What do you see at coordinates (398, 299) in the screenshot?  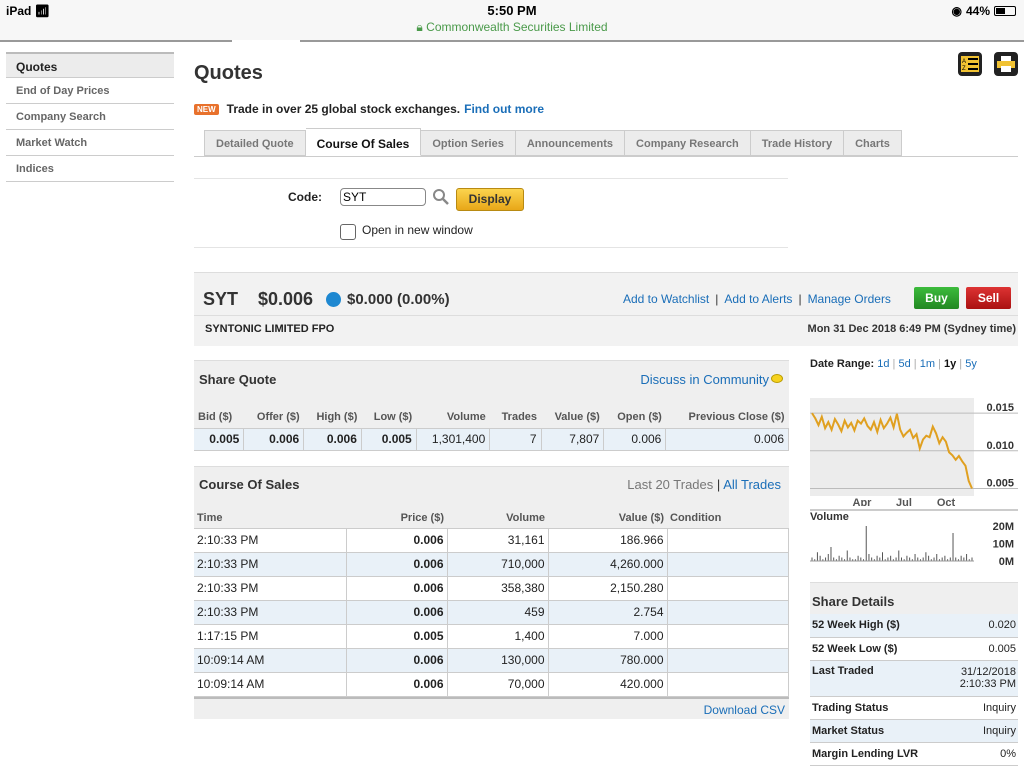 I see `price-change: $0.000 (0.00%)` at bounding box center [398, 299].